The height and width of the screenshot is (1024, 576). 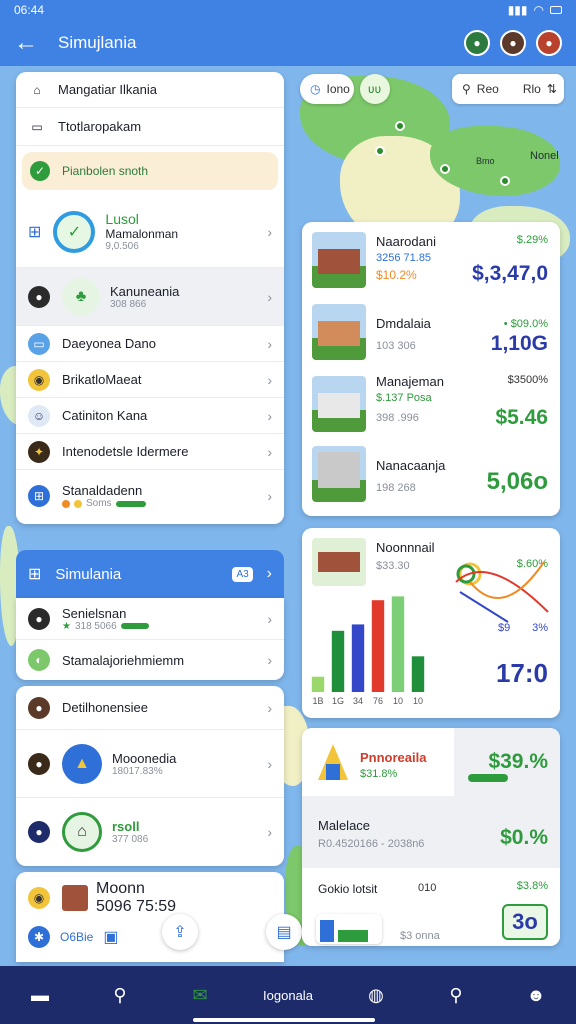 I want to click on list-item: ◉ BrikatloMaeat ›, so click(x=150, y=380).